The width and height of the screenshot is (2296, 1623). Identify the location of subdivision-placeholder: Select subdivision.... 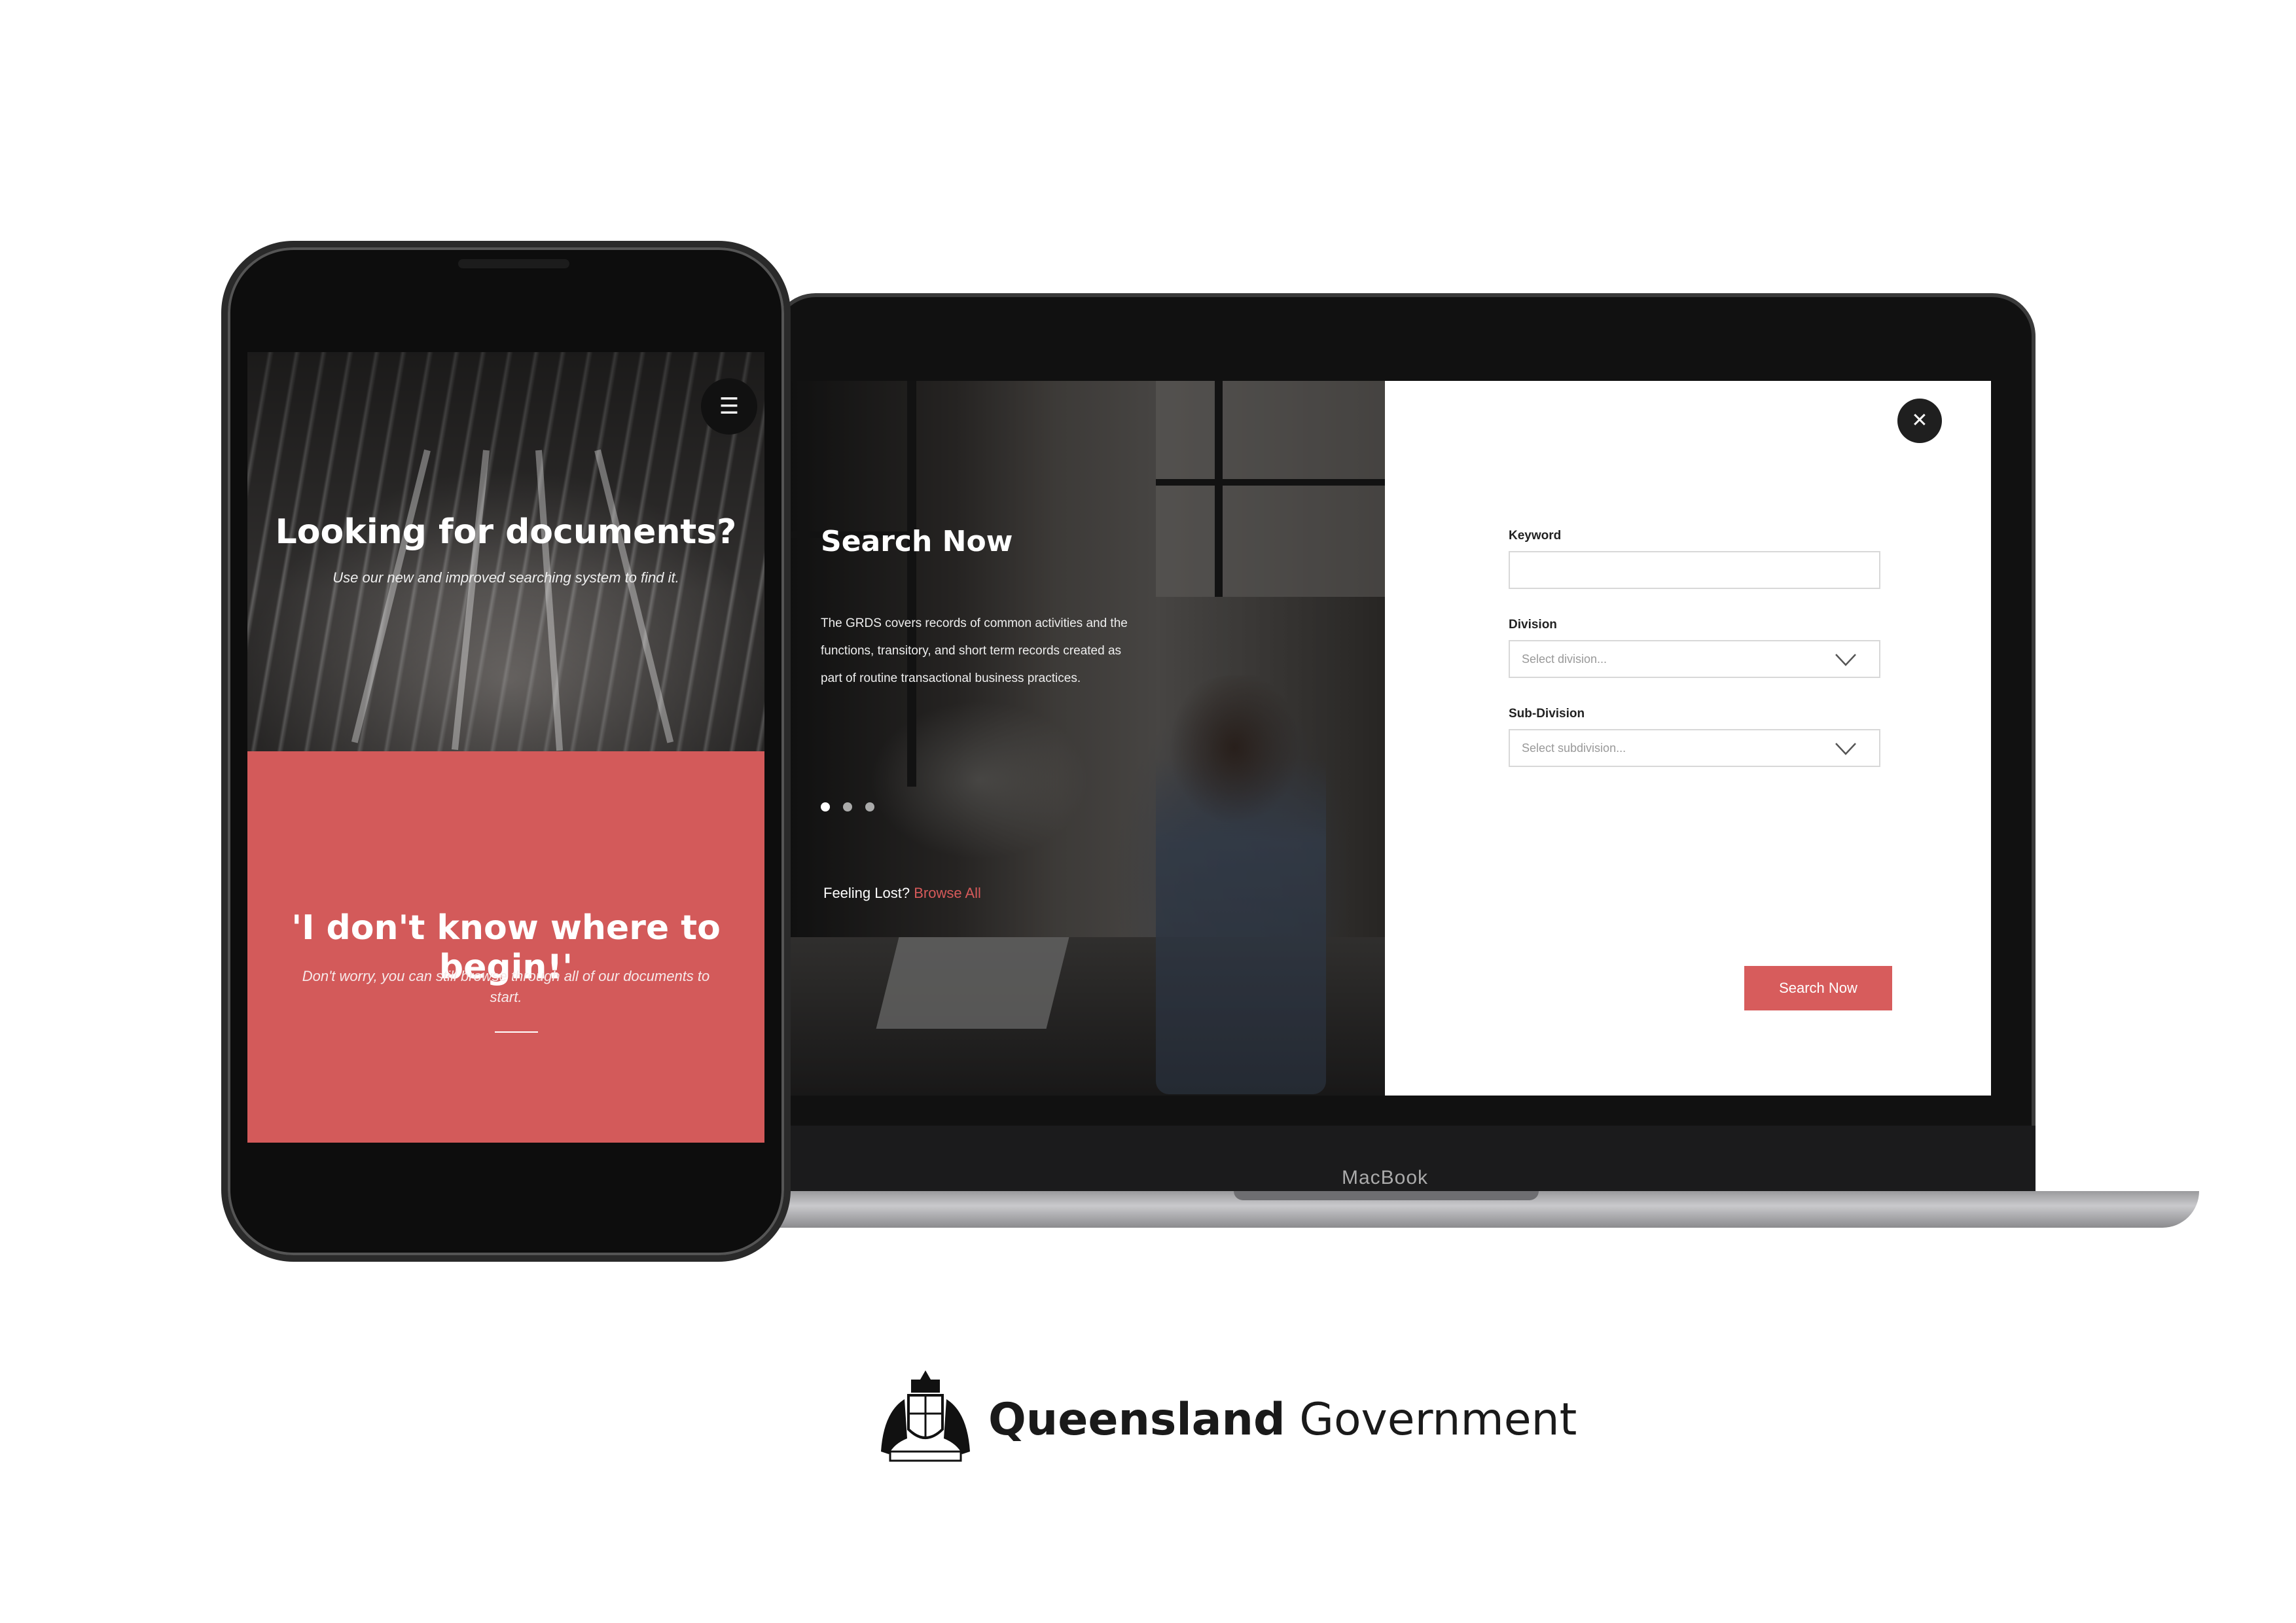
(1574, 748).